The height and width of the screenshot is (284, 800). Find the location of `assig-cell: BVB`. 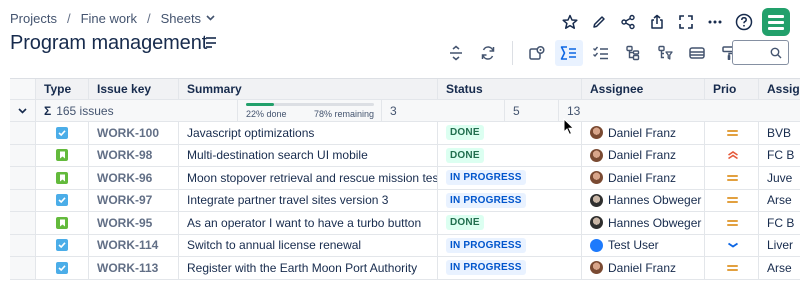

assig-cell: BVB is located at coordinates (779, 133).